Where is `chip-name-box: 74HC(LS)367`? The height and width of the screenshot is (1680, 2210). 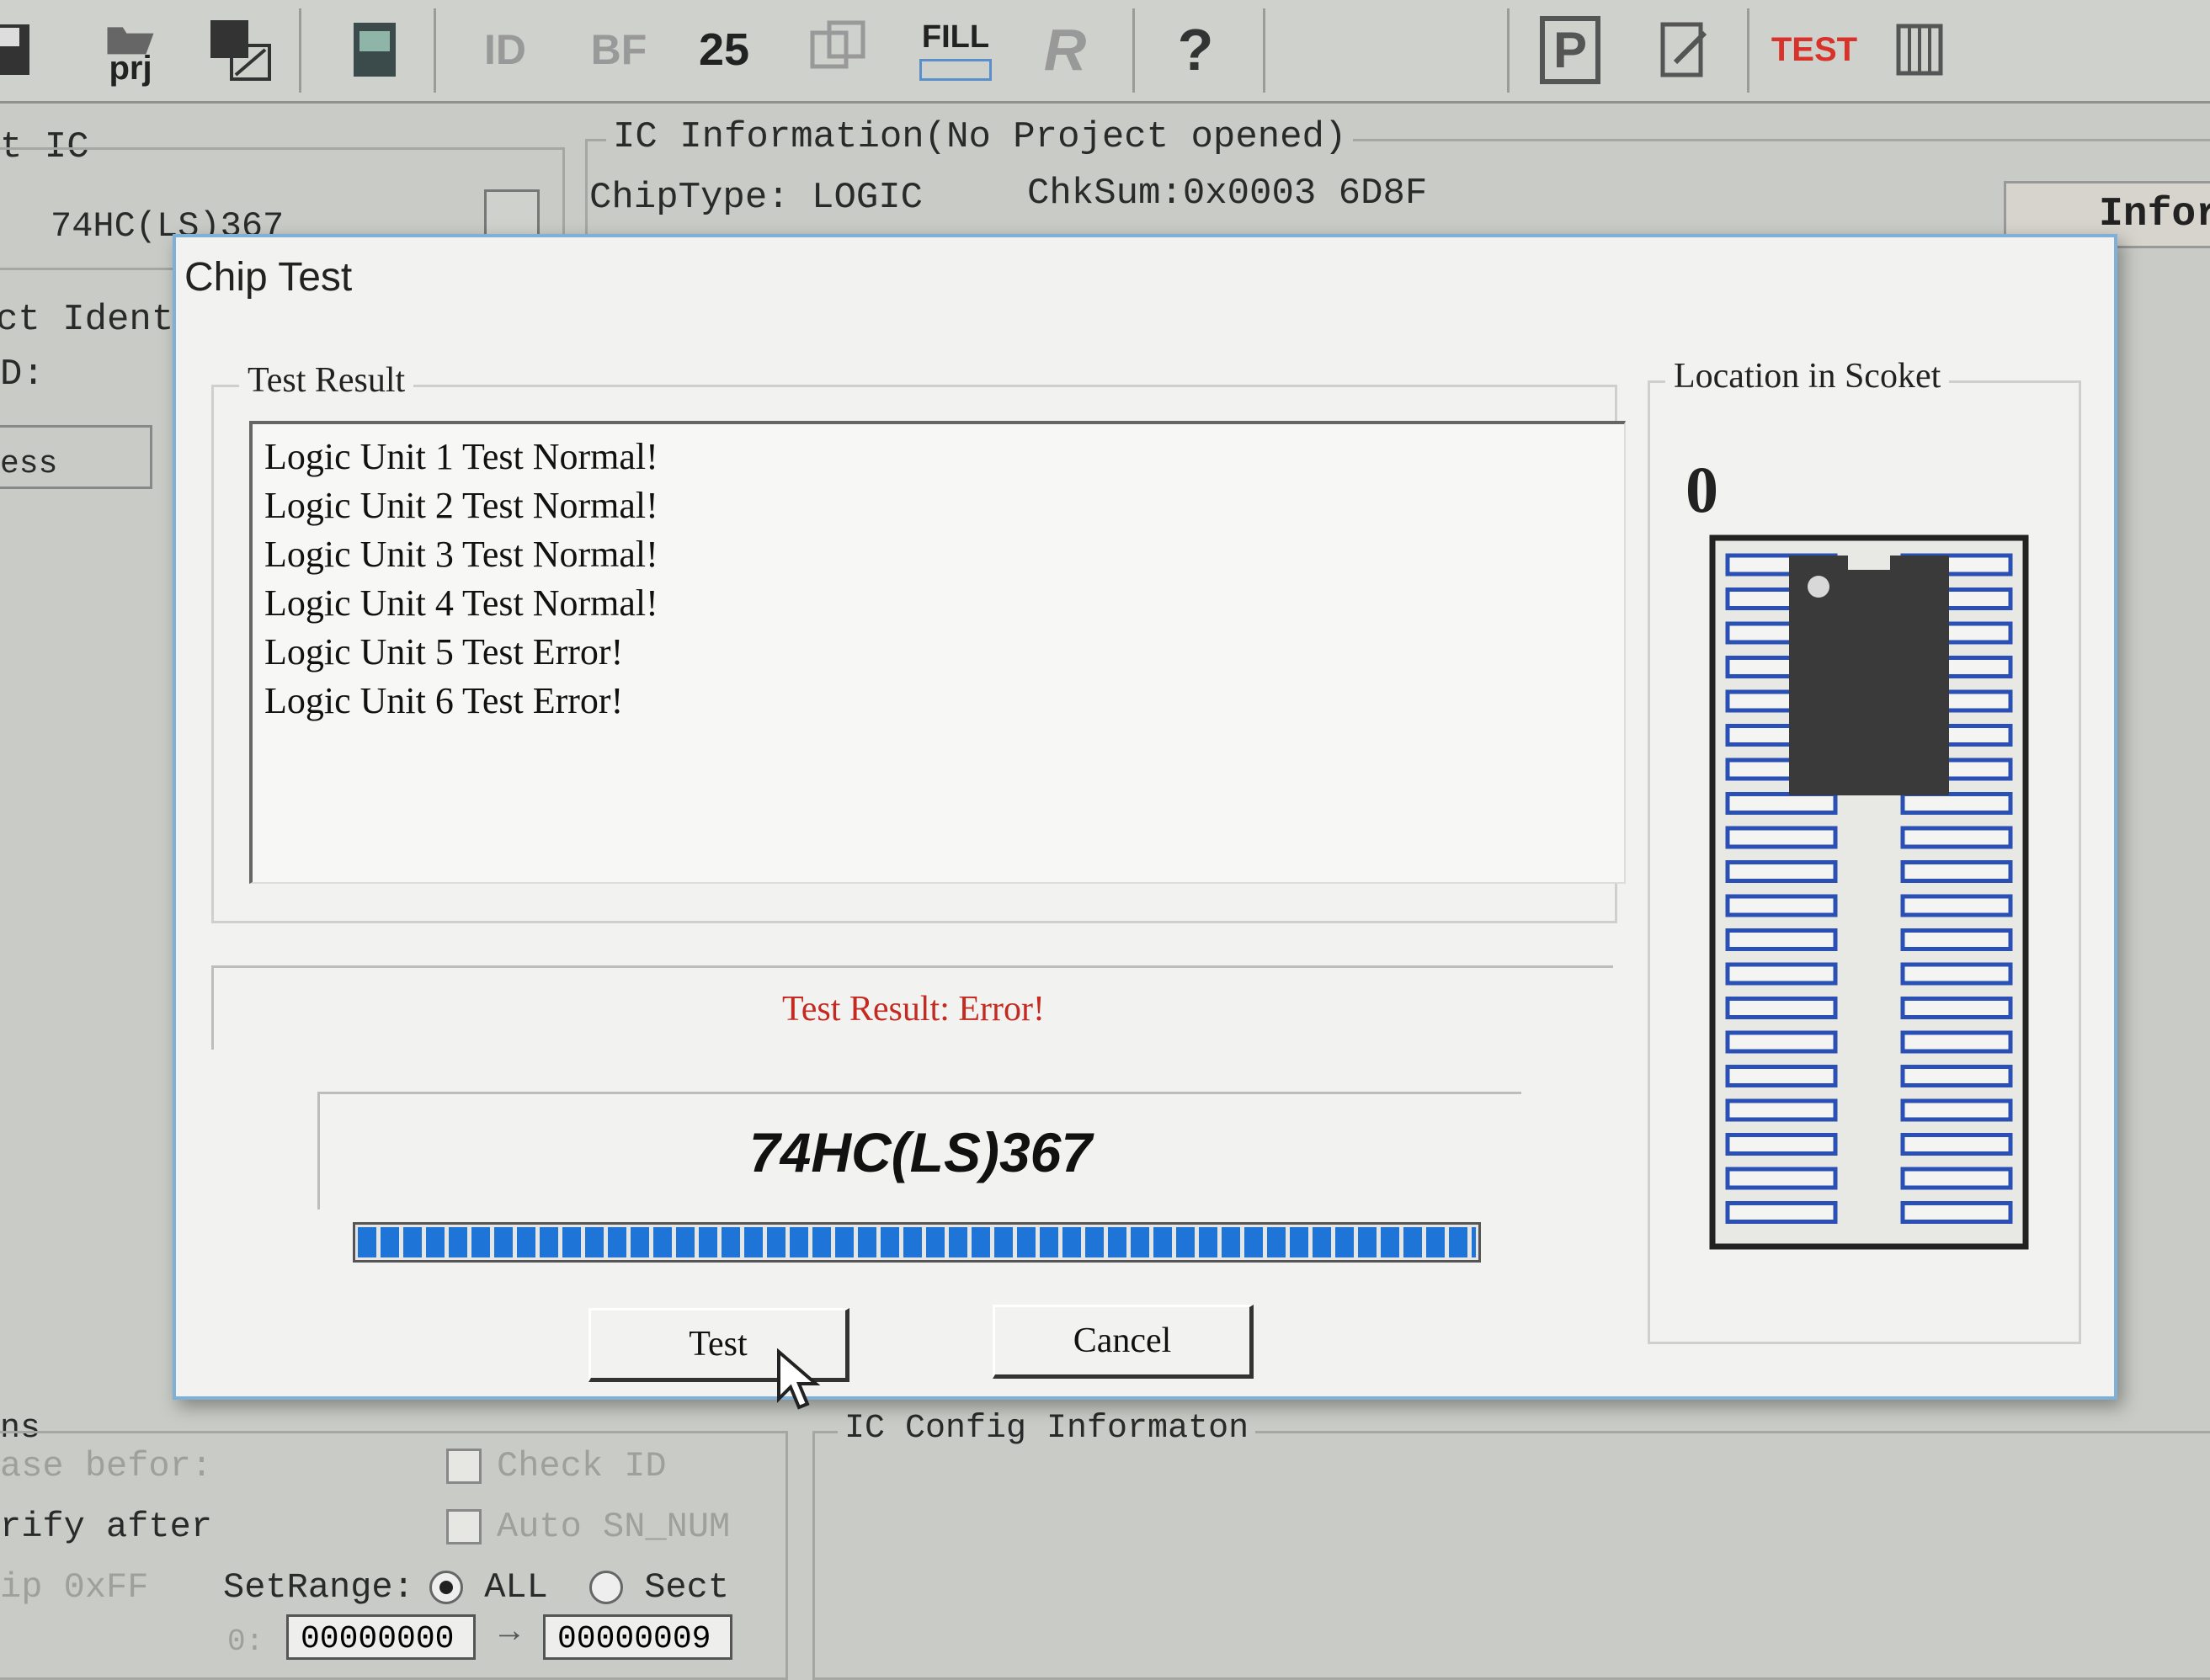 chip-name-box: 74HC(LS)367 is located at coordinates (919, 1150).